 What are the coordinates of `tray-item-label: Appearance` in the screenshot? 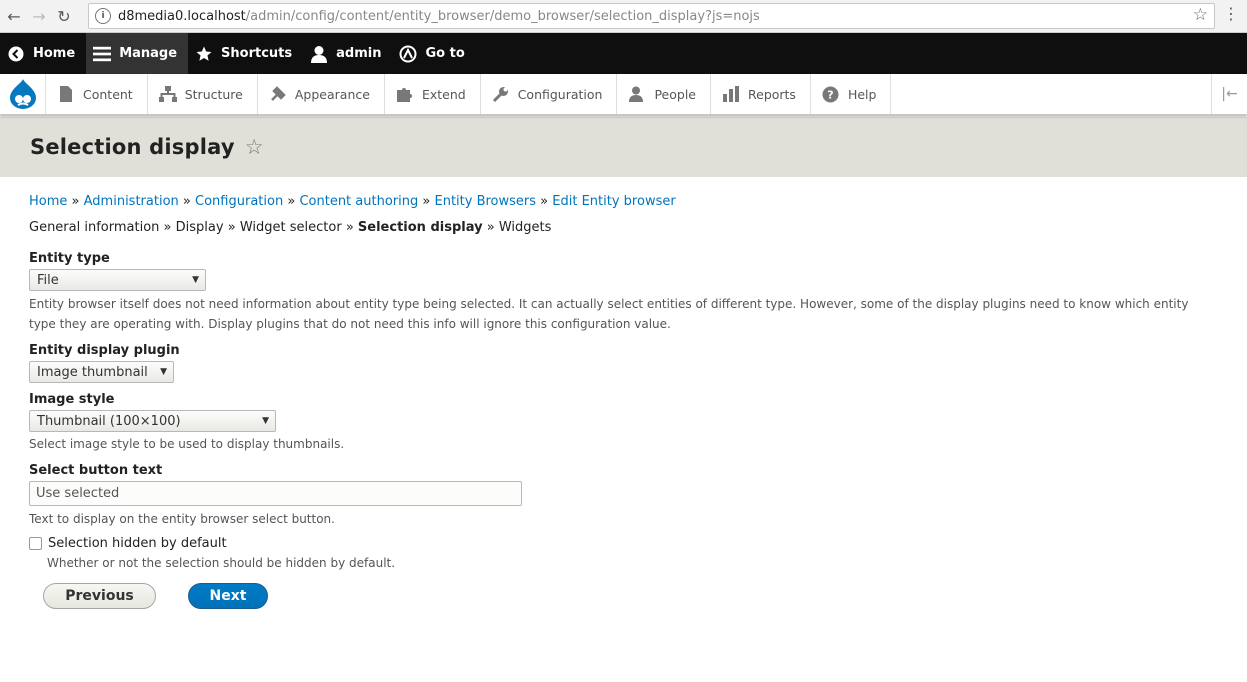 It's located at (332, 94).